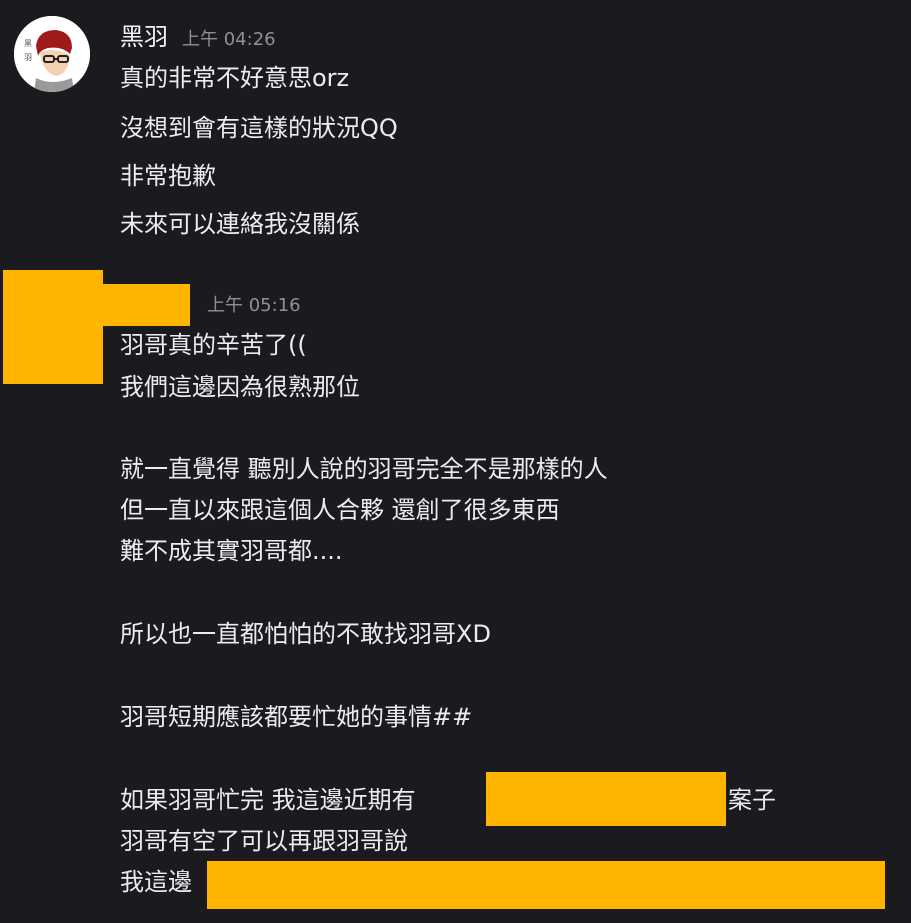 This screenshot has width=911, height=923. I want to click on redacted-avatar-block, so click(53, 327).